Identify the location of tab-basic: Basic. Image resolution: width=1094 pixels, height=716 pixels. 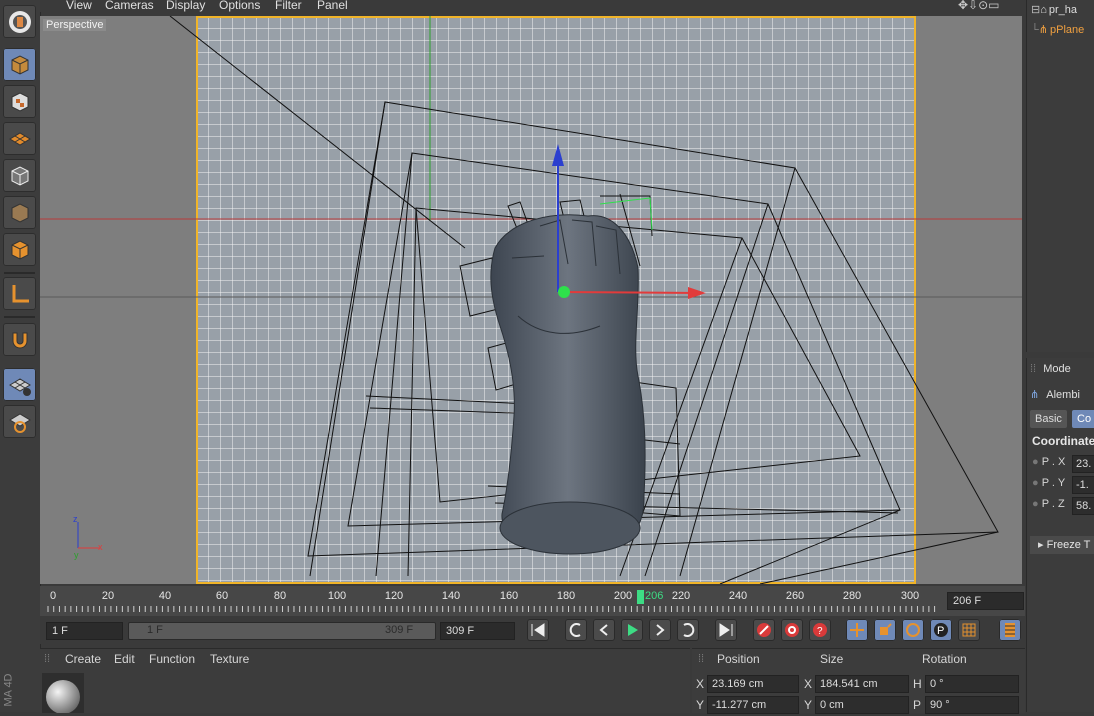
(1048, 419).